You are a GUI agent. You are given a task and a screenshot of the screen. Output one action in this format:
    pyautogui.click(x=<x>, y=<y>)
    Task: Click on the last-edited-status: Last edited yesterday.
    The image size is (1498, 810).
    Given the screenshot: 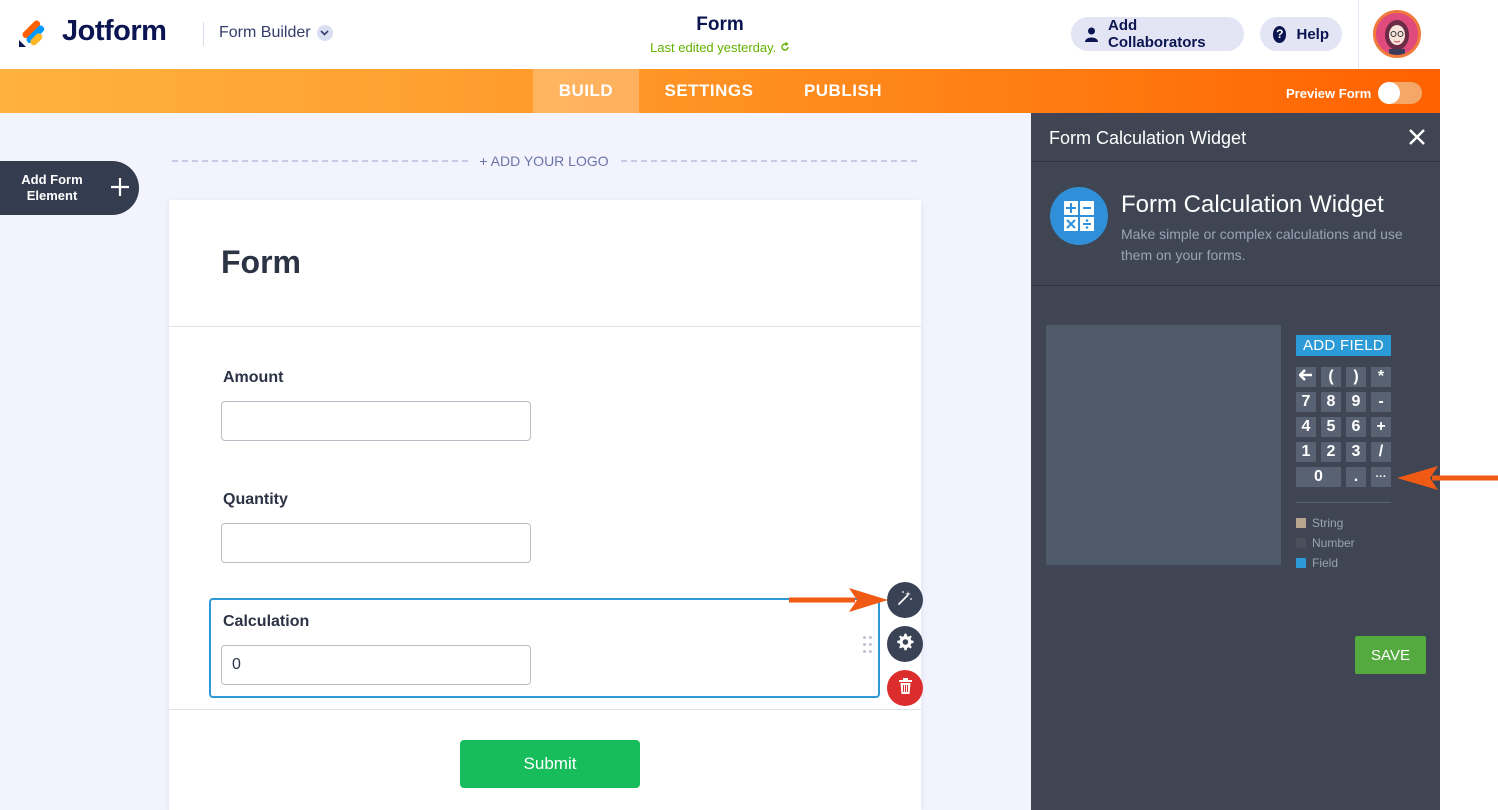 What is the action you would take?
    pyautogui.click(x=720, y=47)
    